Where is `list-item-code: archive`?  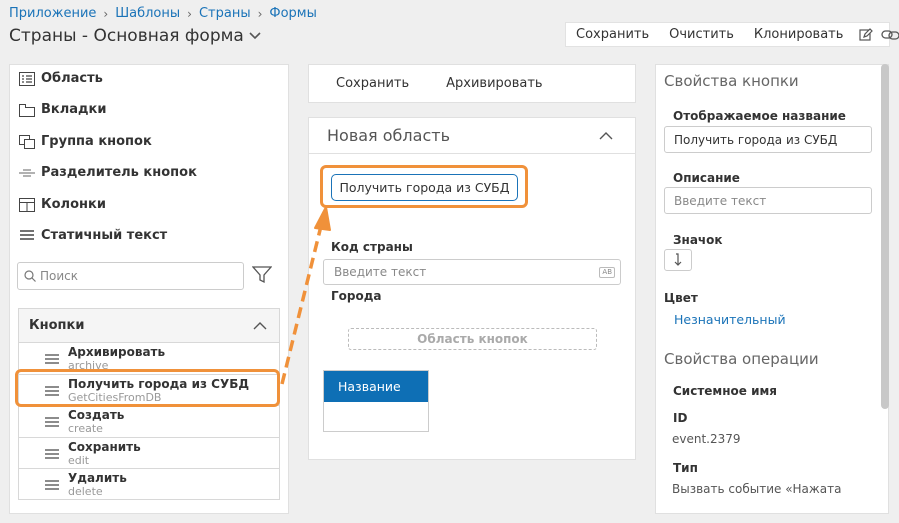
list-item-code: archive is located at coordinates (88, 365).